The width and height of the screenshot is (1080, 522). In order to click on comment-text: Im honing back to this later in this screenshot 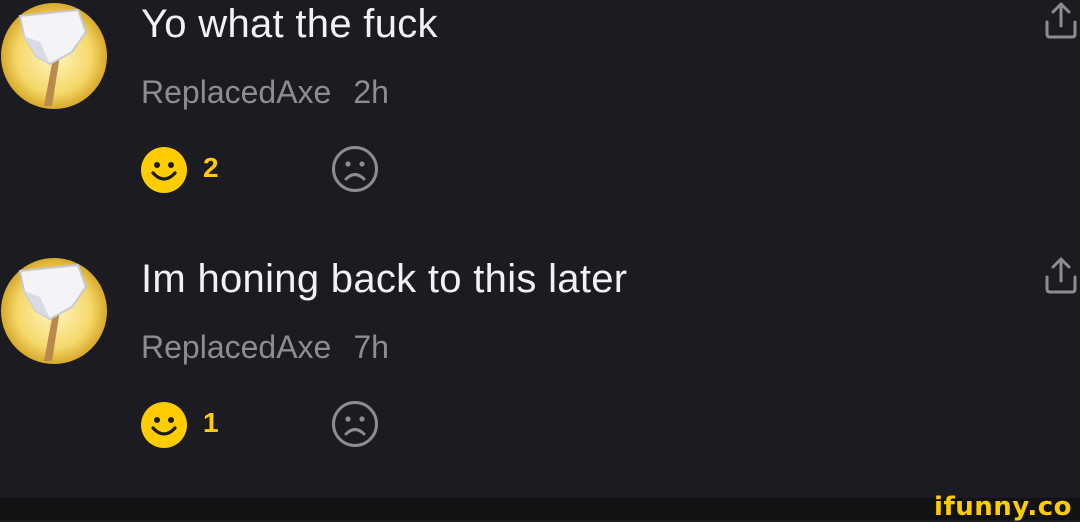, I will do `click(384, 279)`.